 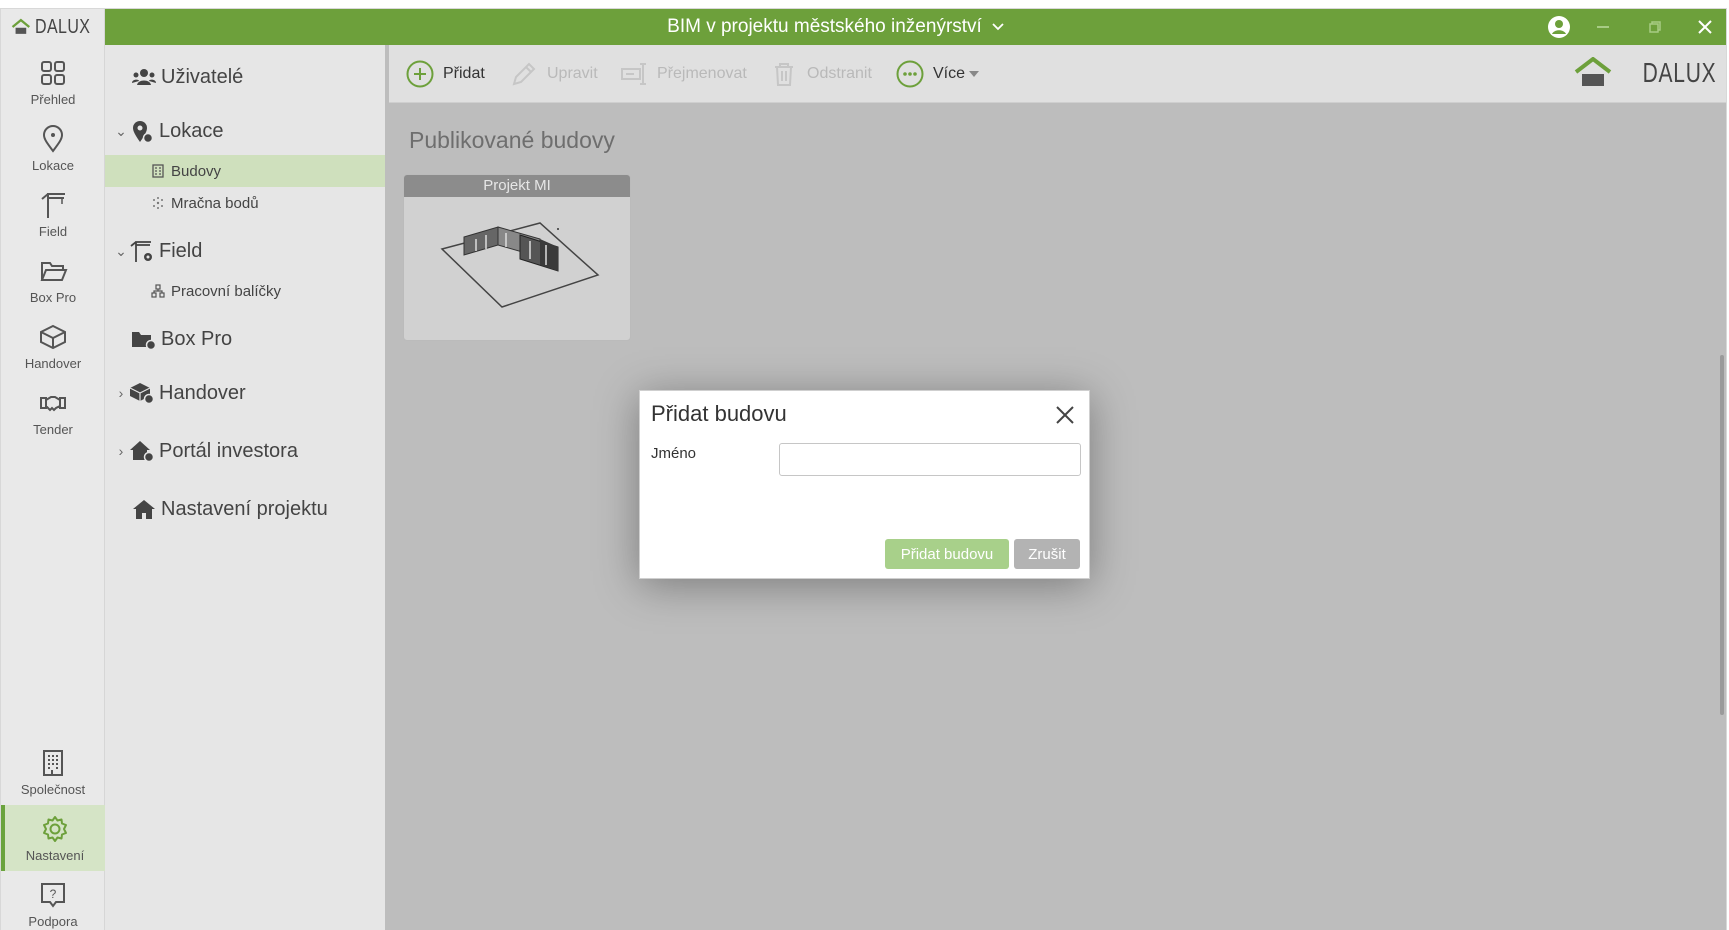 I want to click on pencil-icon, so click(x=524, y=74).